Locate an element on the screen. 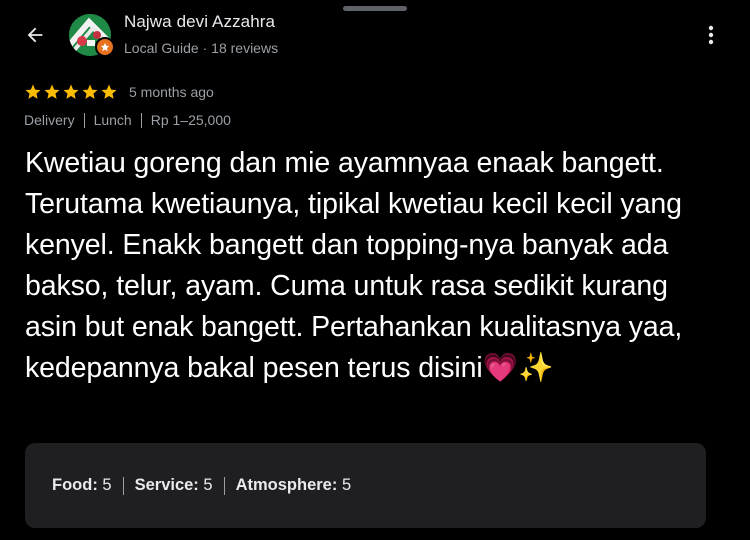 The height and width of the screenshot is (540, 750). rating-row: 5 months ago is located at coordinates (119, 92).